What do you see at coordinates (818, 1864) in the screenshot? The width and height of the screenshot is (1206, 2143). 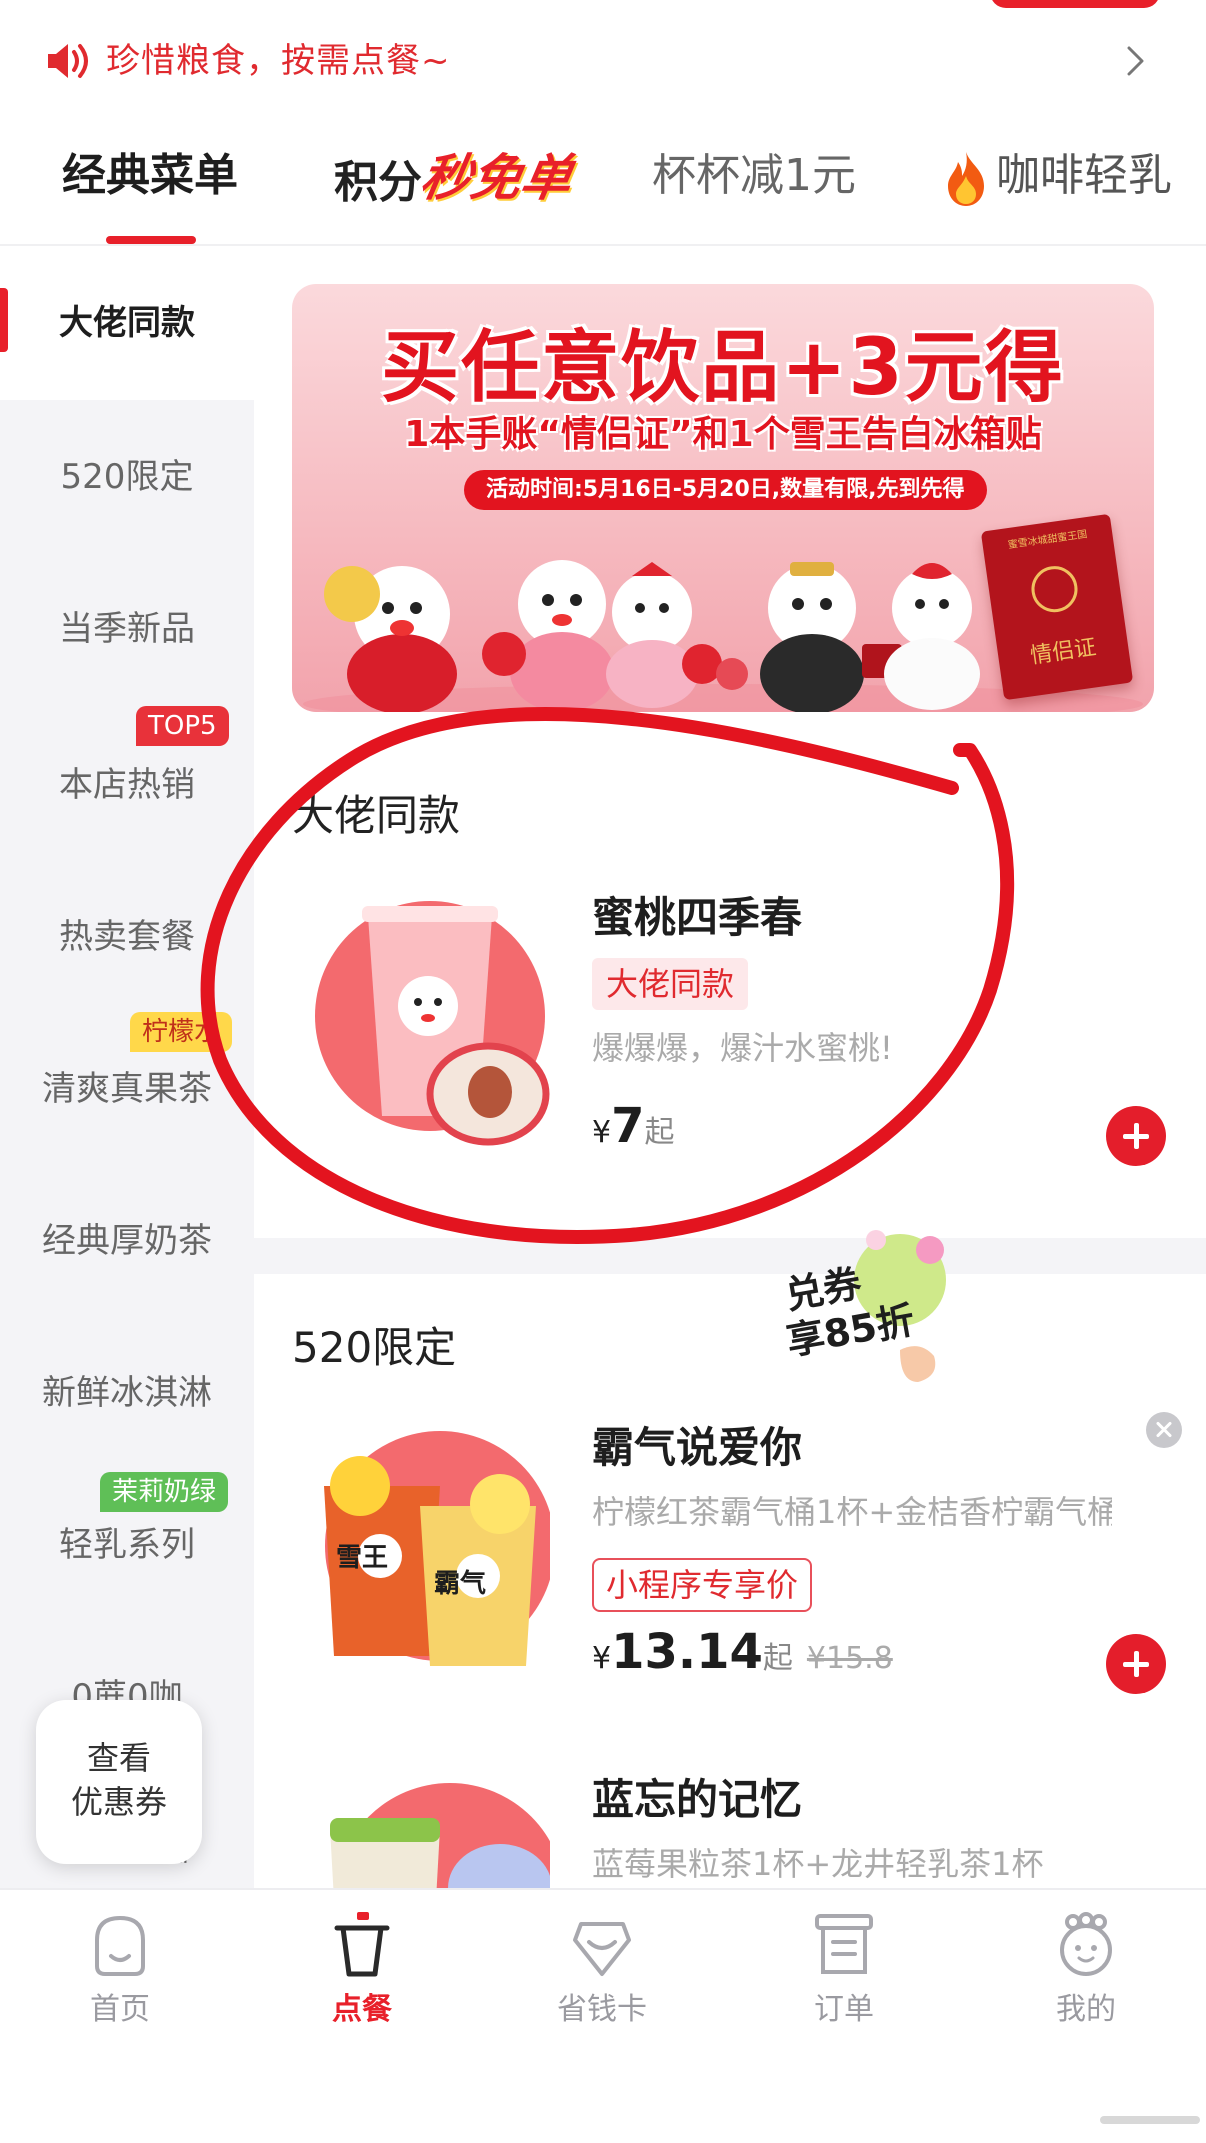 I see `product-desc: 蓝莓果粒茶1杯+龙井轻乳茶1杯` at bounding box center [818, 1864].